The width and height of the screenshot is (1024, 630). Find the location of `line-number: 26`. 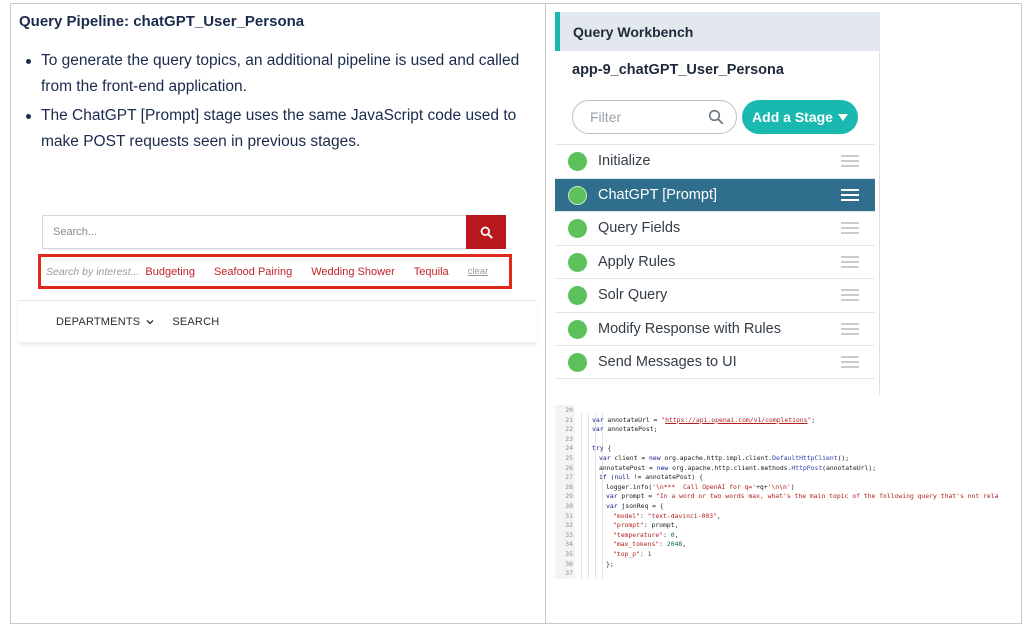

line-number: 26 is located at coordinates (569, 467).